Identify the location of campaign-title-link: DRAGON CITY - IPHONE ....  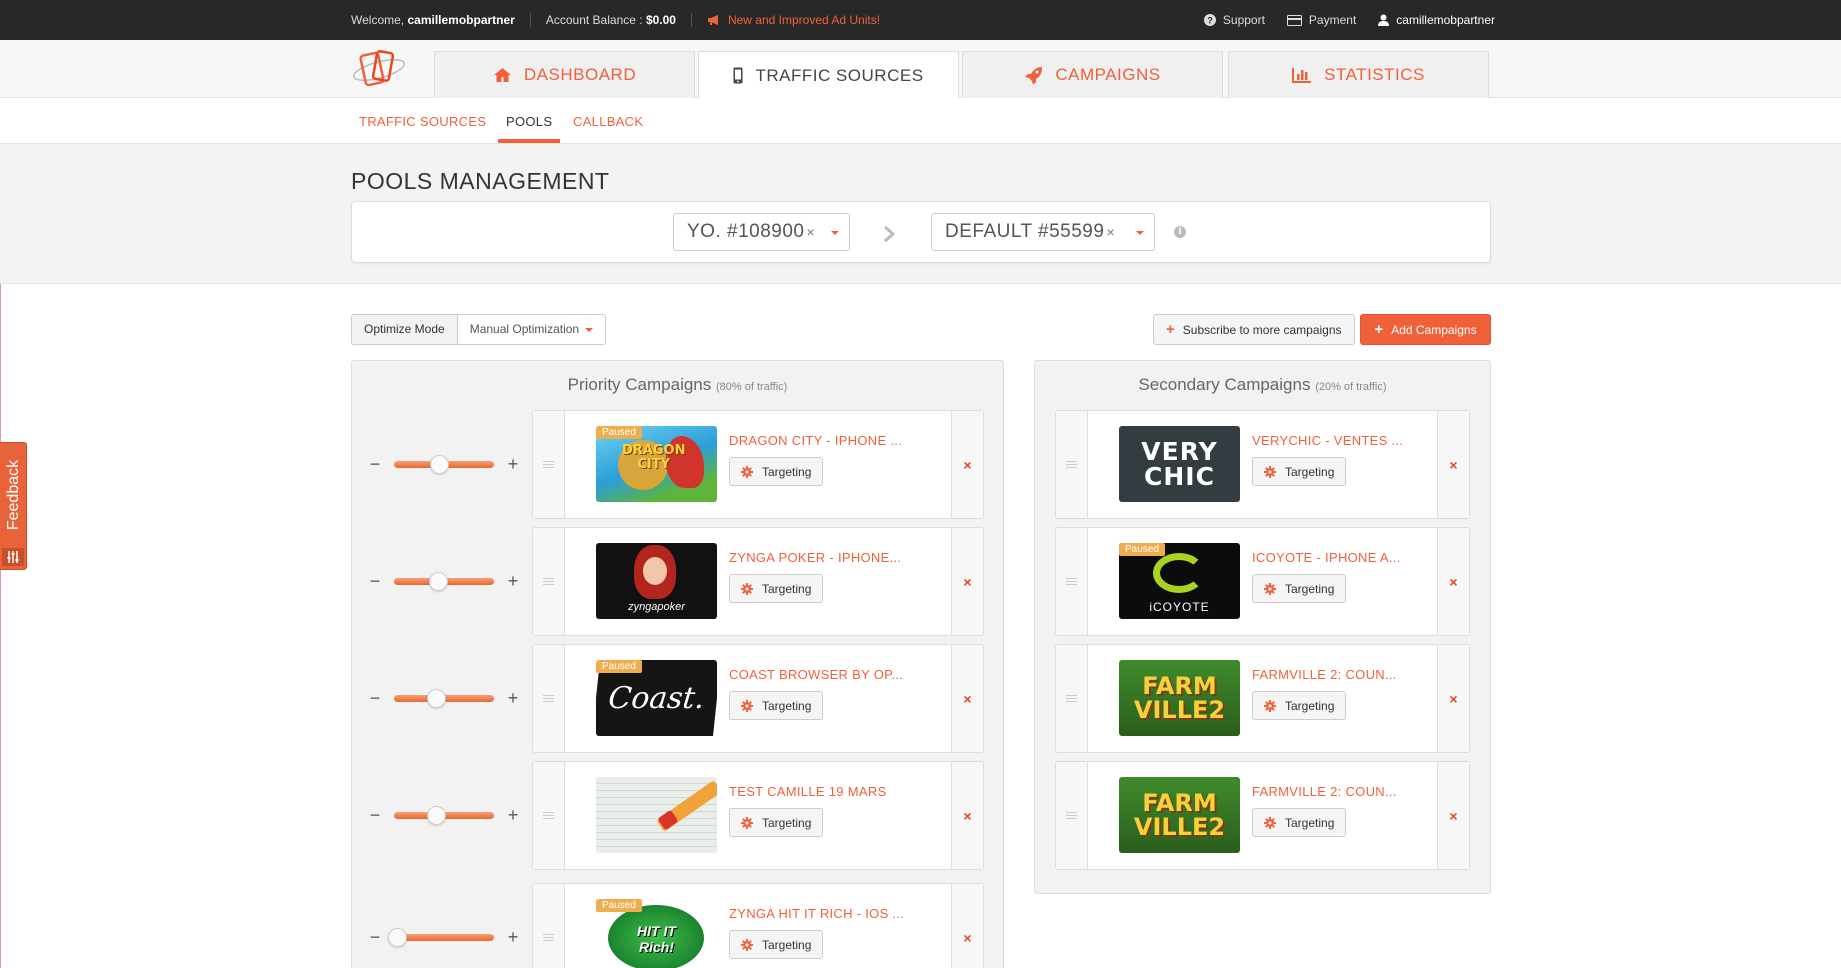
(815, 440).